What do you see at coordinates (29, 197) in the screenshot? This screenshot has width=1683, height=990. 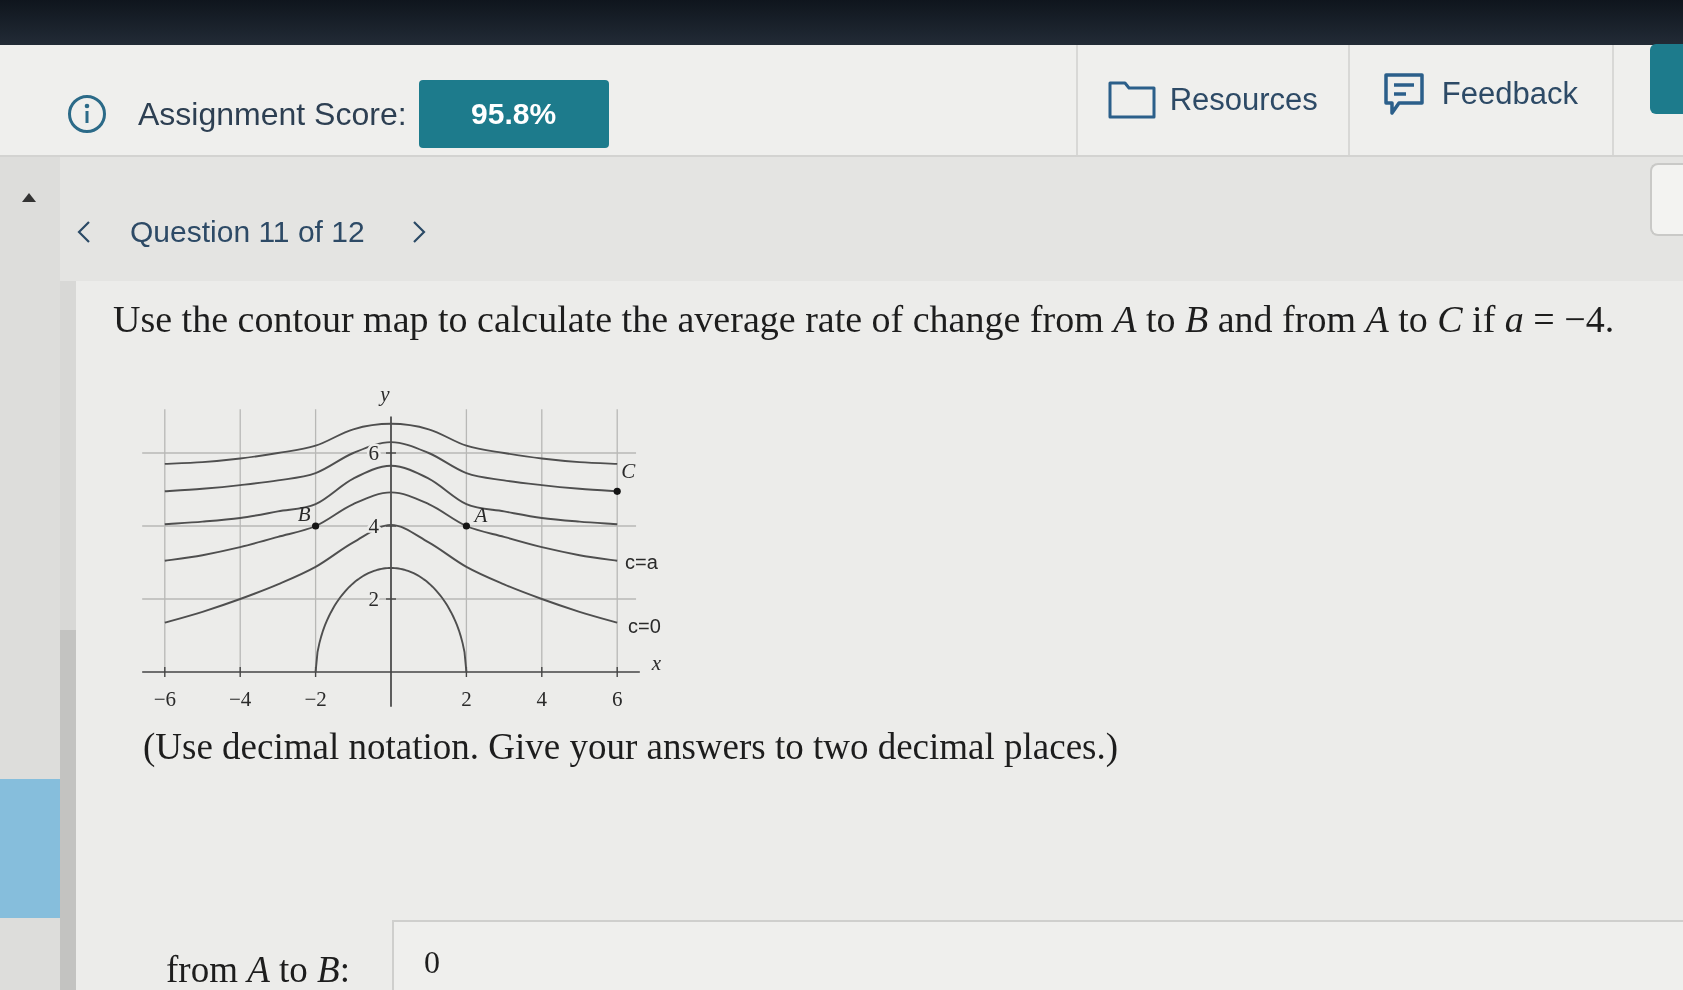 I see `caret-up-icon` at bounding box center [29, 197].